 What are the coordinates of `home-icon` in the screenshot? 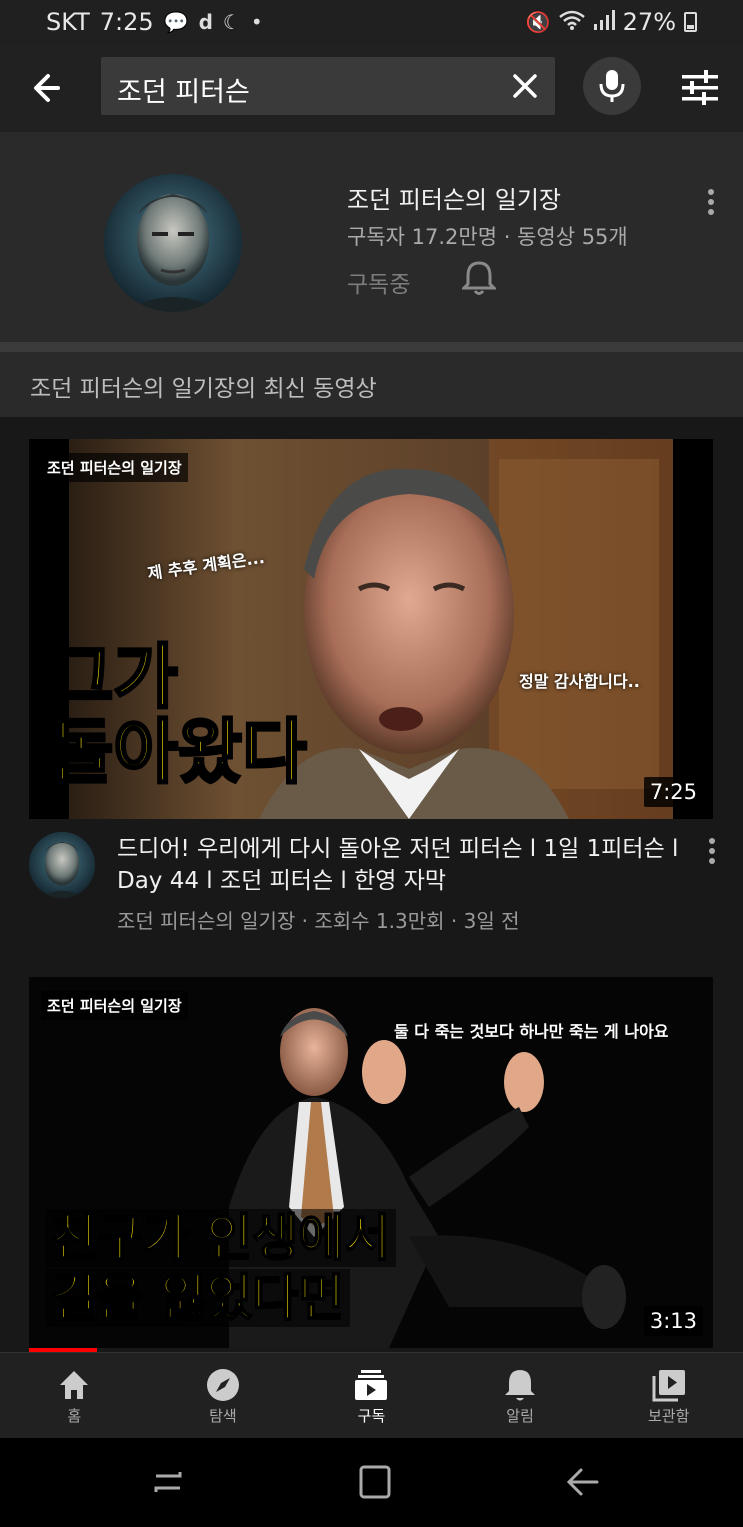 It's located at (74, 1385).